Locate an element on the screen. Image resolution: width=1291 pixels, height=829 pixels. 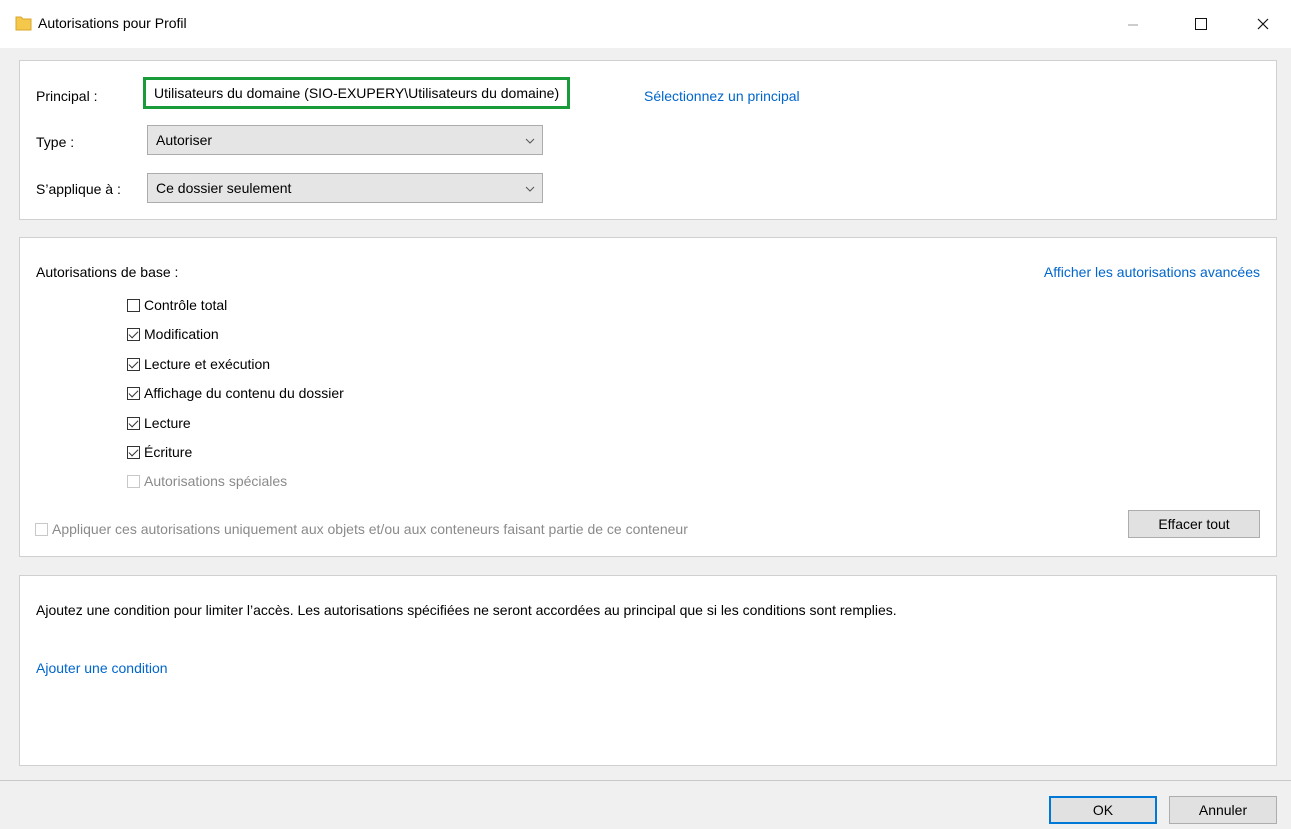
window-title: Autorisations pour Profil is located at coordinates (112, 23).